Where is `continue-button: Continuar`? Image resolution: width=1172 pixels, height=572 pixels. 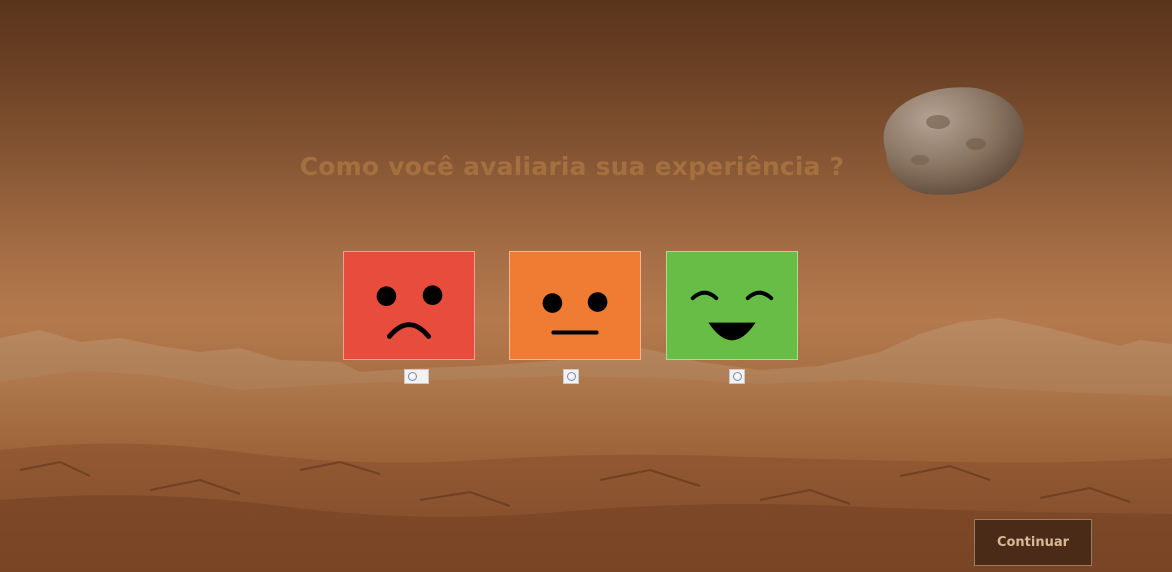 continue-button: Continuar is located at coordinates (1033, 542).